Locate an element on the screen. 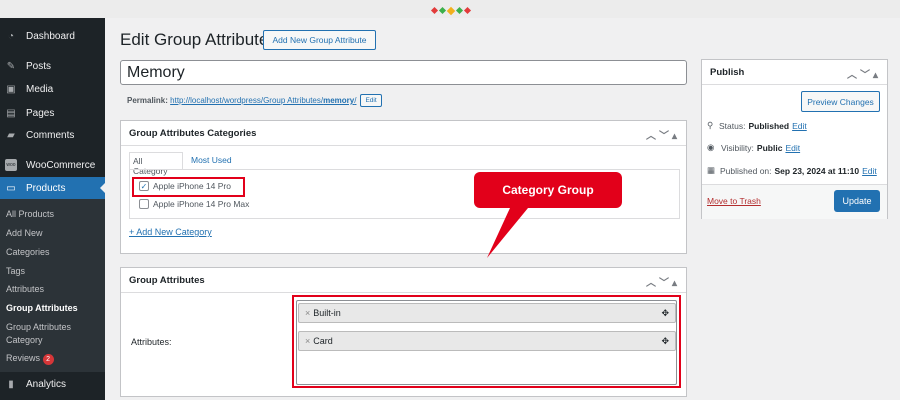 The image size is (900, 400). box-title: Group Attributes is located at coordinates (167, 280).